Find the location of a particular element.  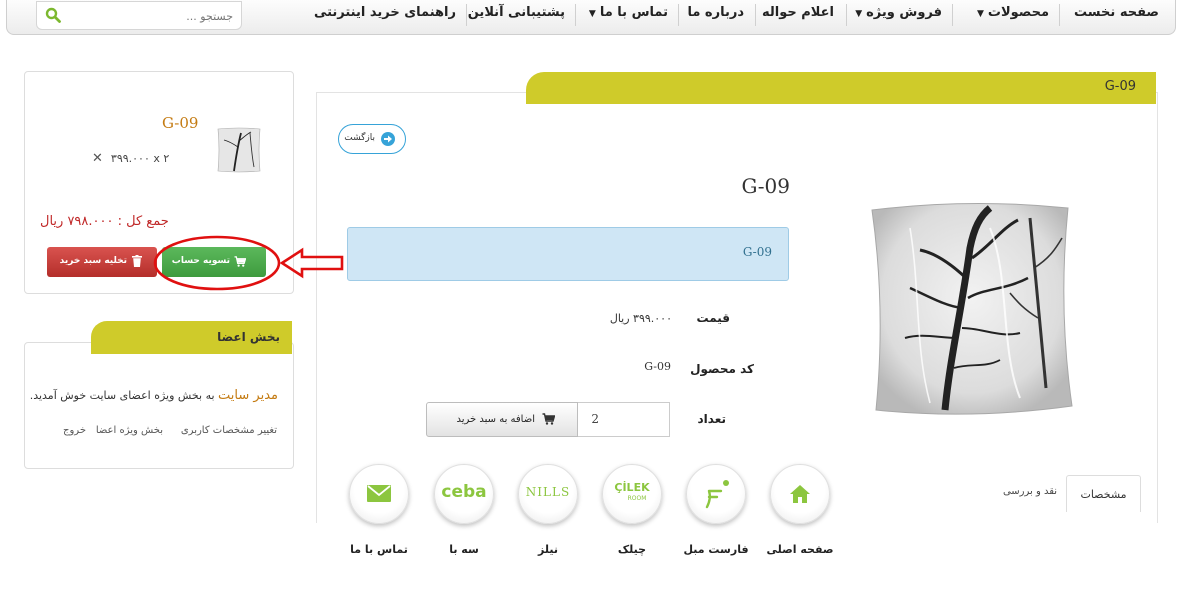

shortcut-contact-label: تماس با ما is located at coordinates (379, 549).